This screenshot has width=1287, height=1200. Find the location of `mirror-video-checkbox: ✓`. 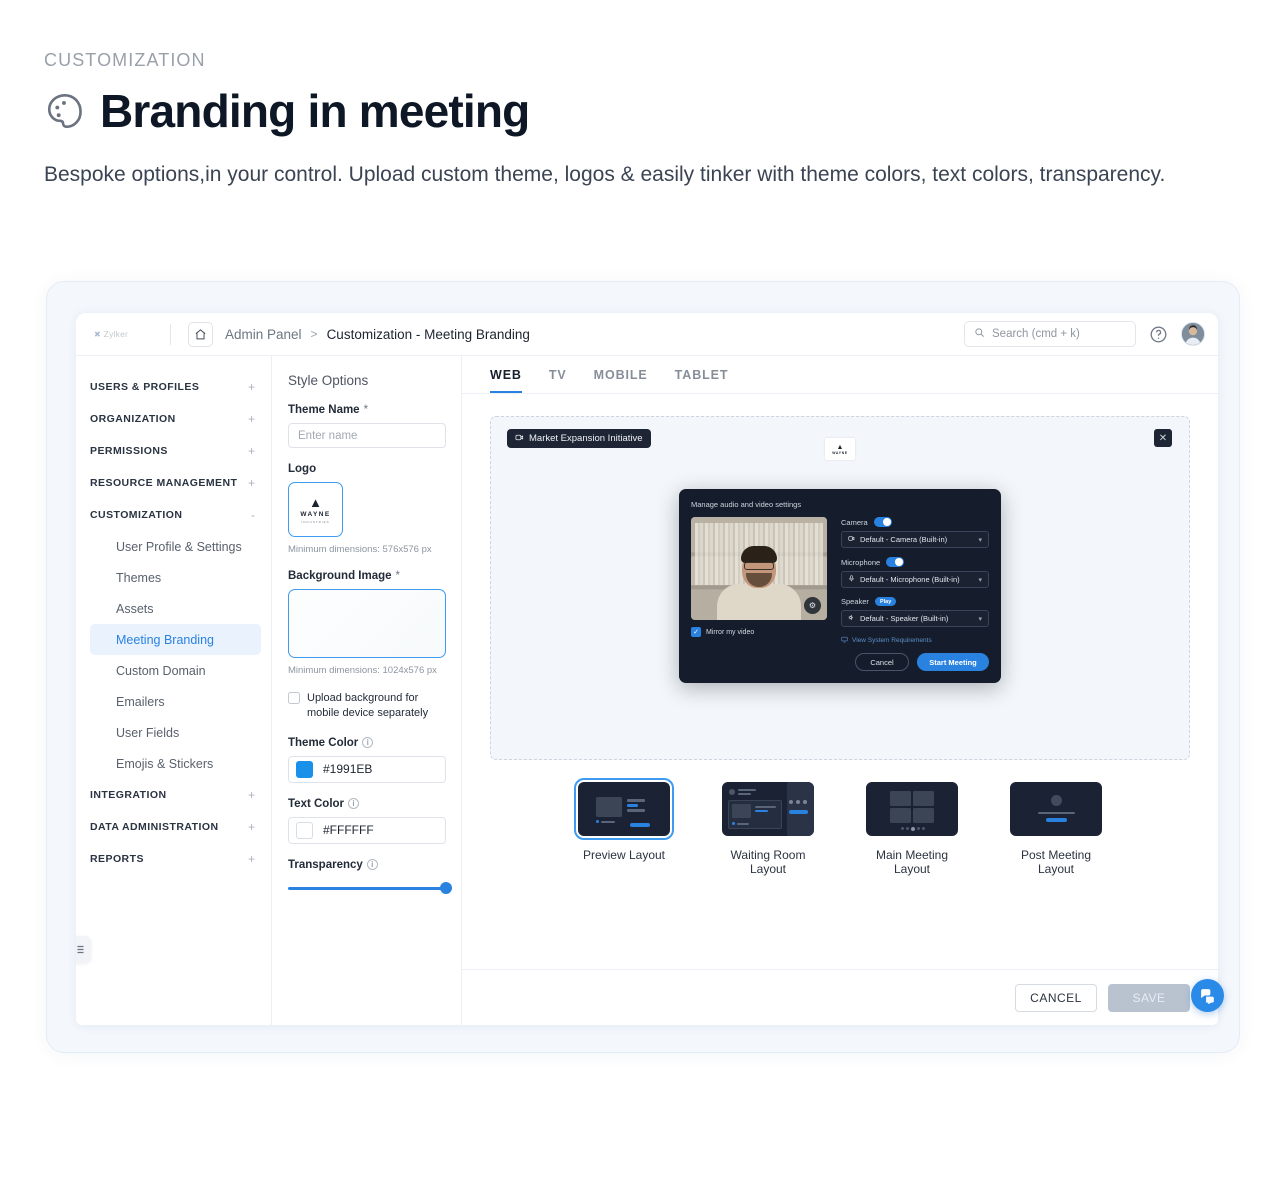

mirror-video-checkbox: ✓ is located at coordinates (696, 632).